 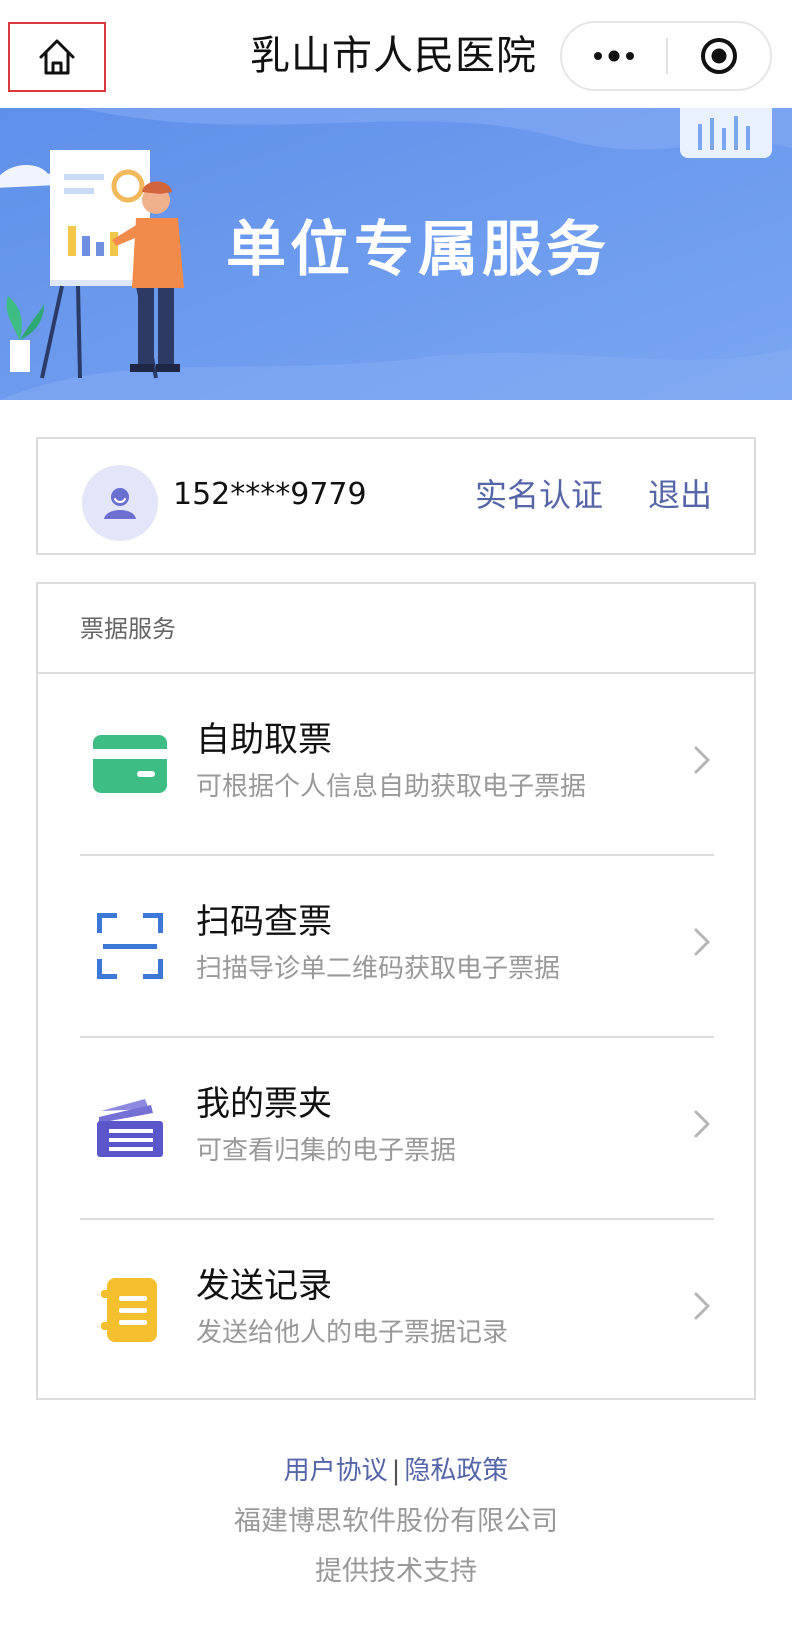 What do you see at coordinates (264, 740) in the screenshot?
I see `service-title: 自助取票` at bounding box center [264, 740].